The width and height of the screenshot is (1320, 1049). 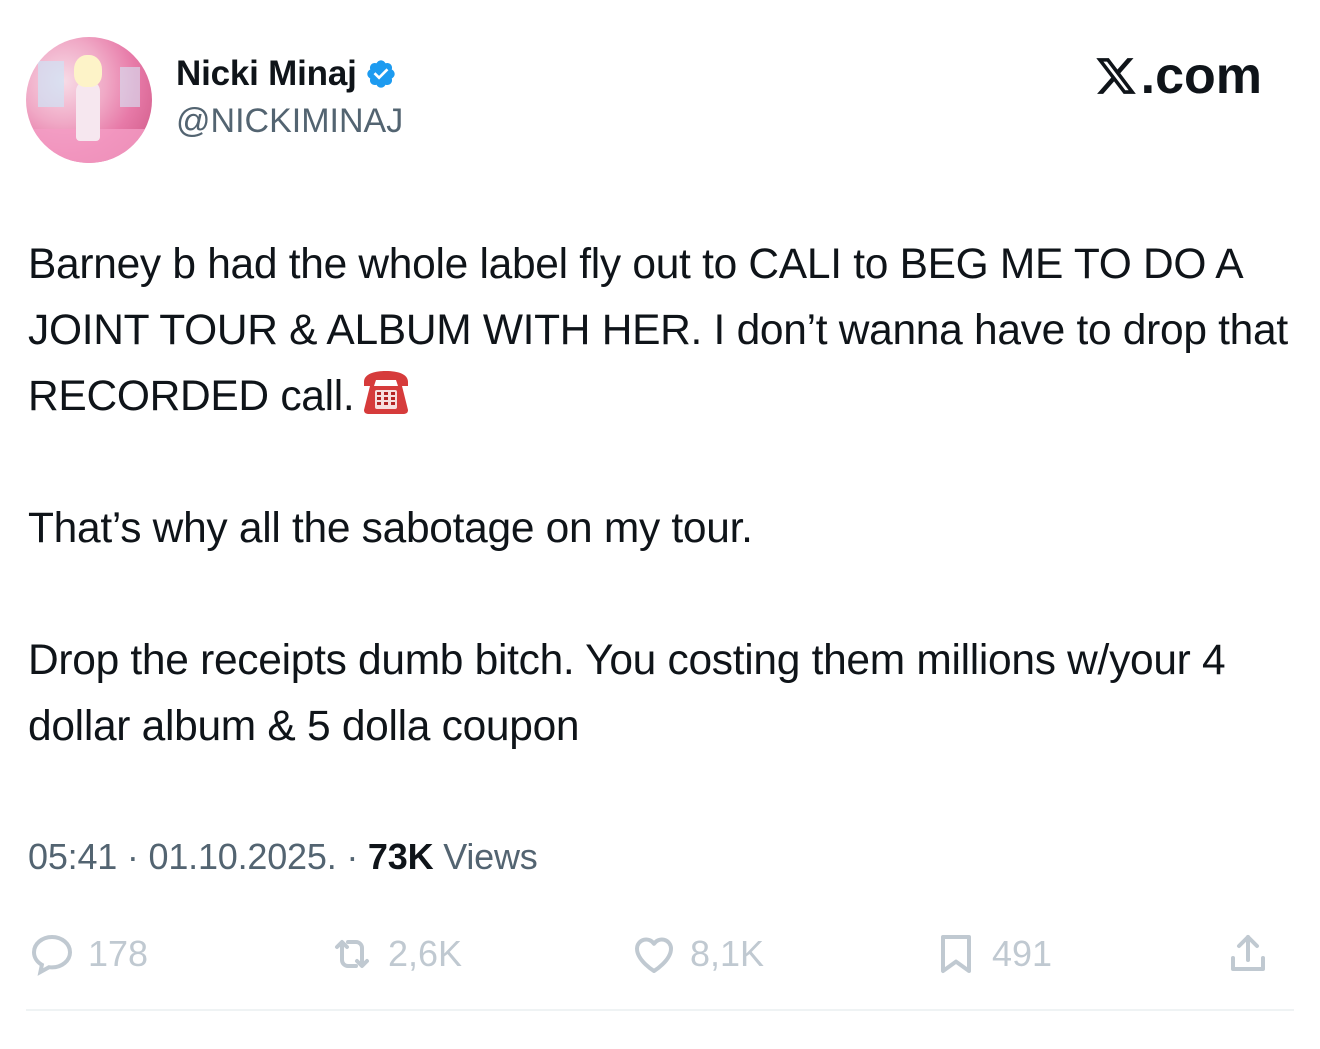 What do you see at coordinates (380, 74) in the screenshot?
I see `verified-badge-icon` at bounding box center [380, 74].